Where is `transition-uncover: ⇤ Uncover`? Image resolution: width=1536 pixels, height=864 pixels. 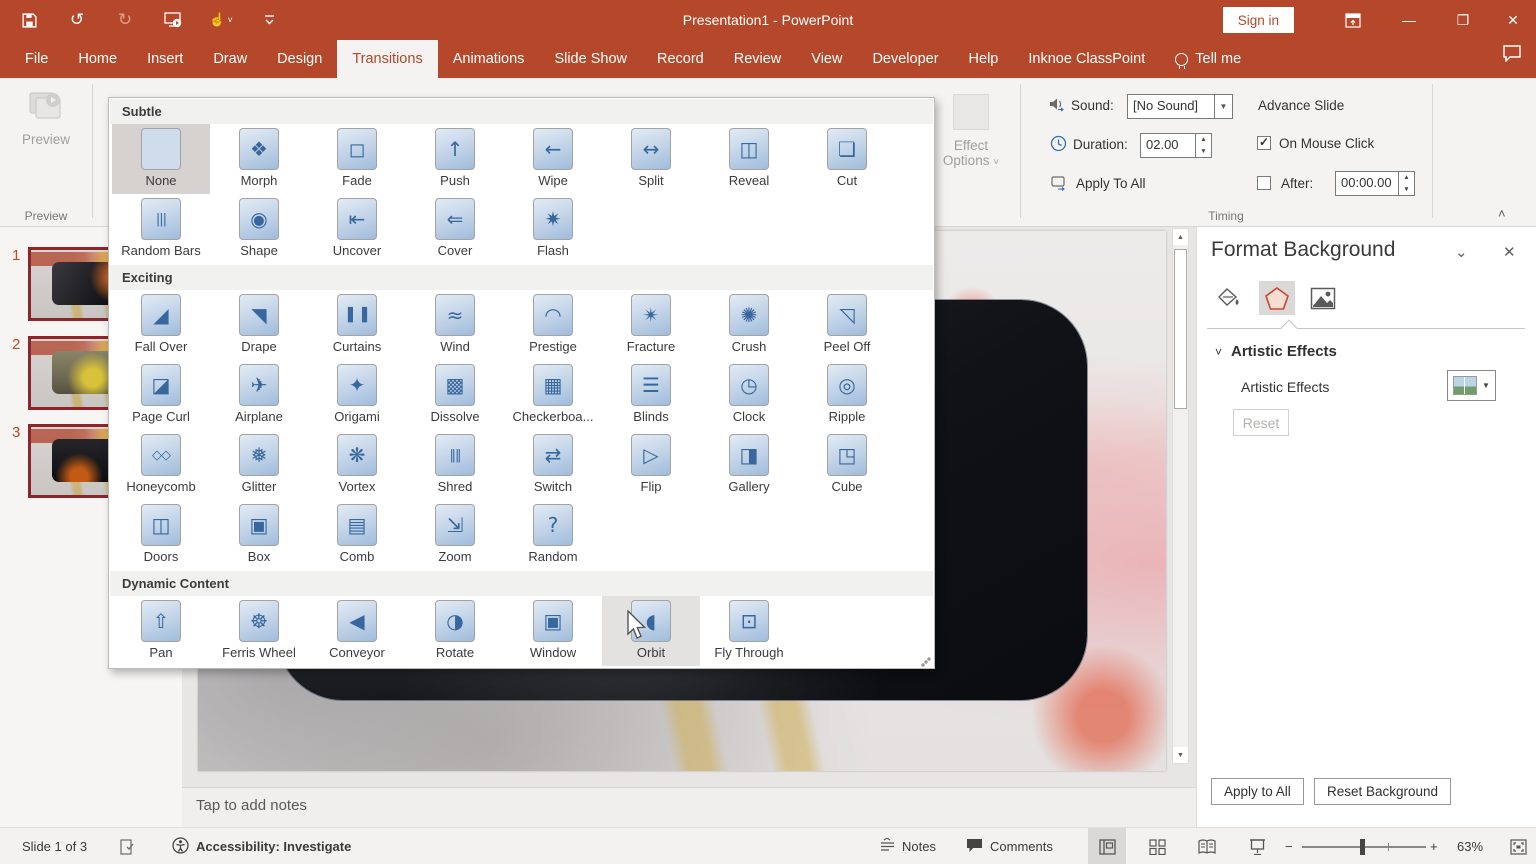 transition-uncover: ⇤ Uncover is located at coordinates (357, 229).